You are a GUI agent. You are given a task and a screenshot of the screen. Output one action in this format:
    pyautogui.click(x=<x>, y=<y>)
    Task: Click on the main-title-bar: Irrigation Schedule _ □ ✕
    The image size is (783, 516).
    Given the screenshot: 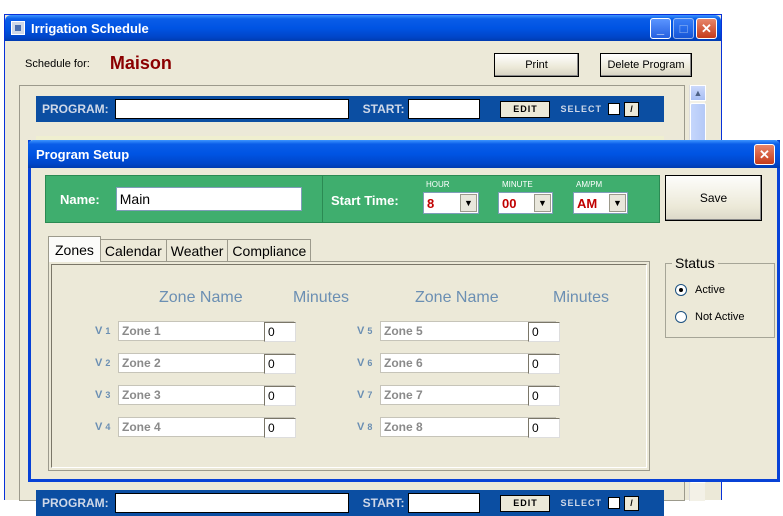 What is the action you would take?
    pyautogui.click(x=363, y=28)
    